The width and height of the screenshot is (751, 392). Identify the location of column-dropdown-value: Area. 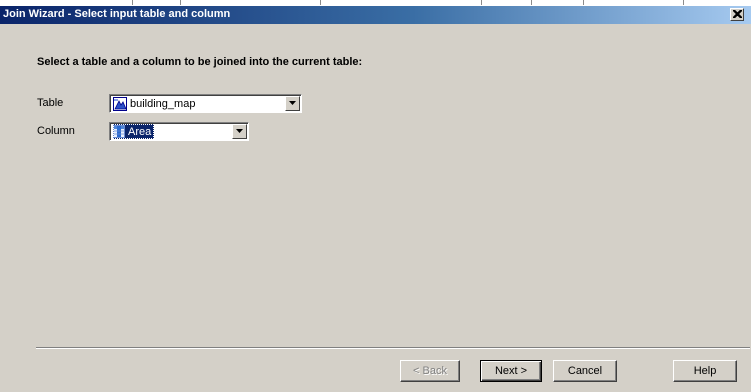
(134, 131).